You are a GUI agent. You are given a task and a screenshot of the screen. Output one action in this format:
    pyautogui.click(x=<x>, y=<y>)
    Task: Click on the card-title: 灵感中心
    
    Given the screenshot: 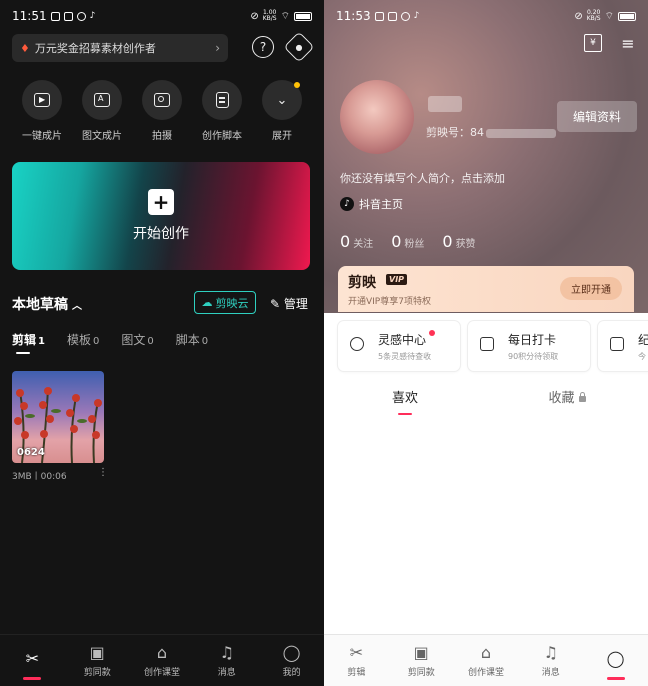 What is the action you would take?
    pyautogui.click(x=402, y=340)
    